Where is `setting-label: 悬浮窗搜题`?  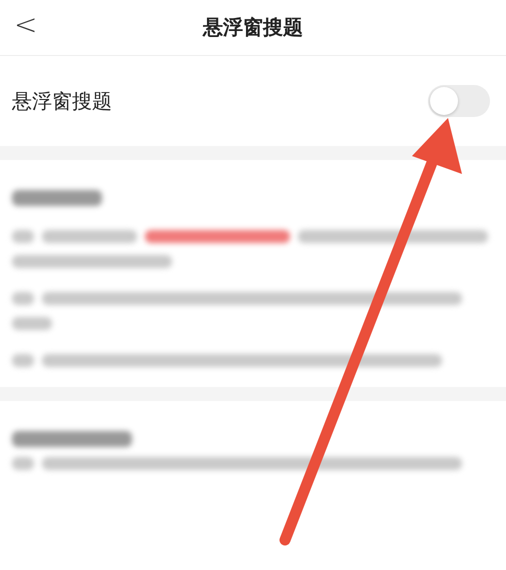 setting-label: 悬浮窗搜题 is located at coordinates (62, 101).